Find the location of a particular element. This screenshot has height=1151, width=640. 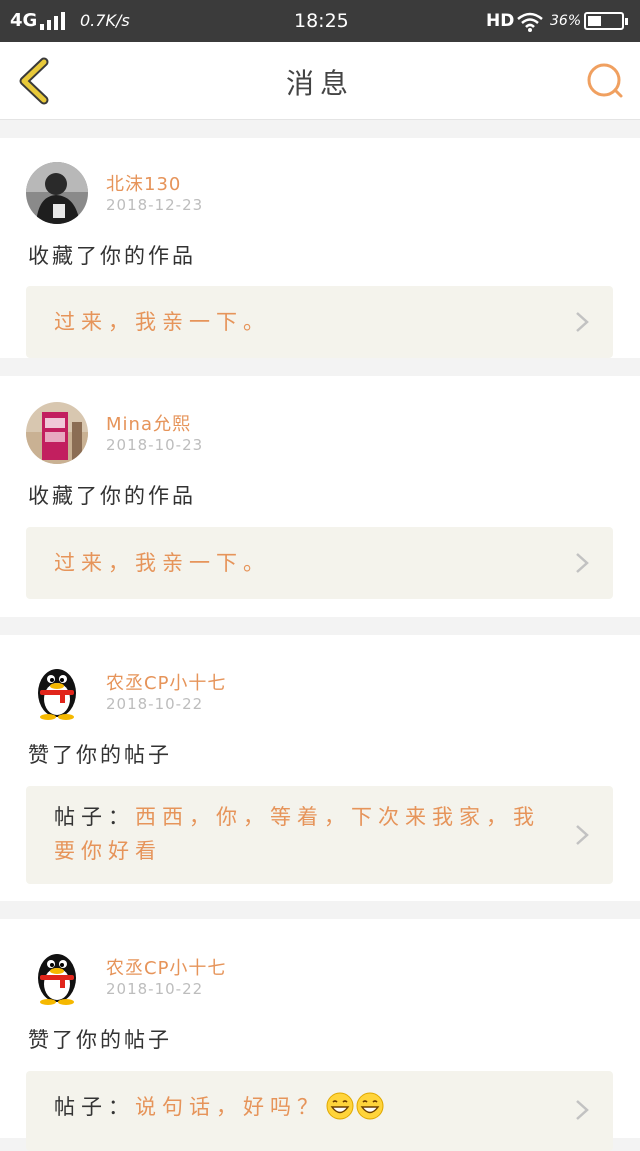

clock: 18:25 is located at coordinates (321, 21).